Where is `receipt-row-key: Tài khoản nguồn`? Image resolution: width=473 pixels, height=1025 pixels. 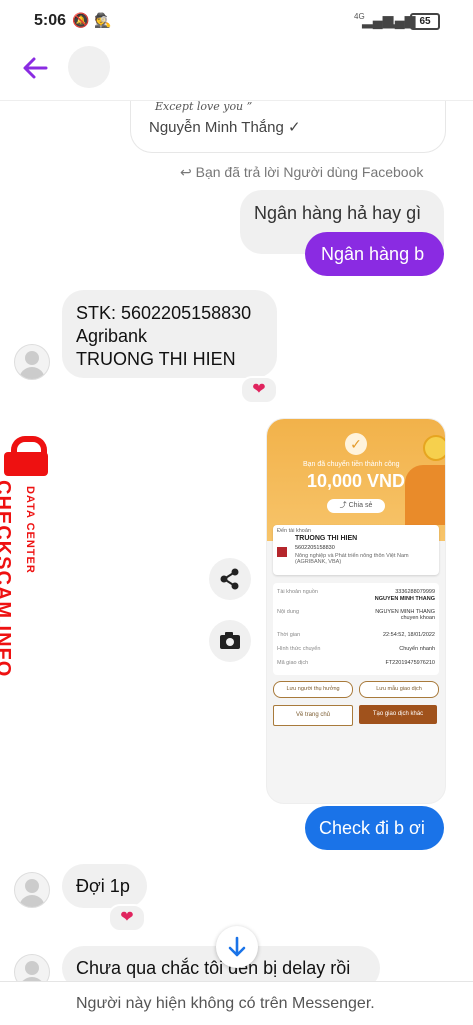
receipt-row-key: Tài khoản nguồn is located at coordinates (297, 592).